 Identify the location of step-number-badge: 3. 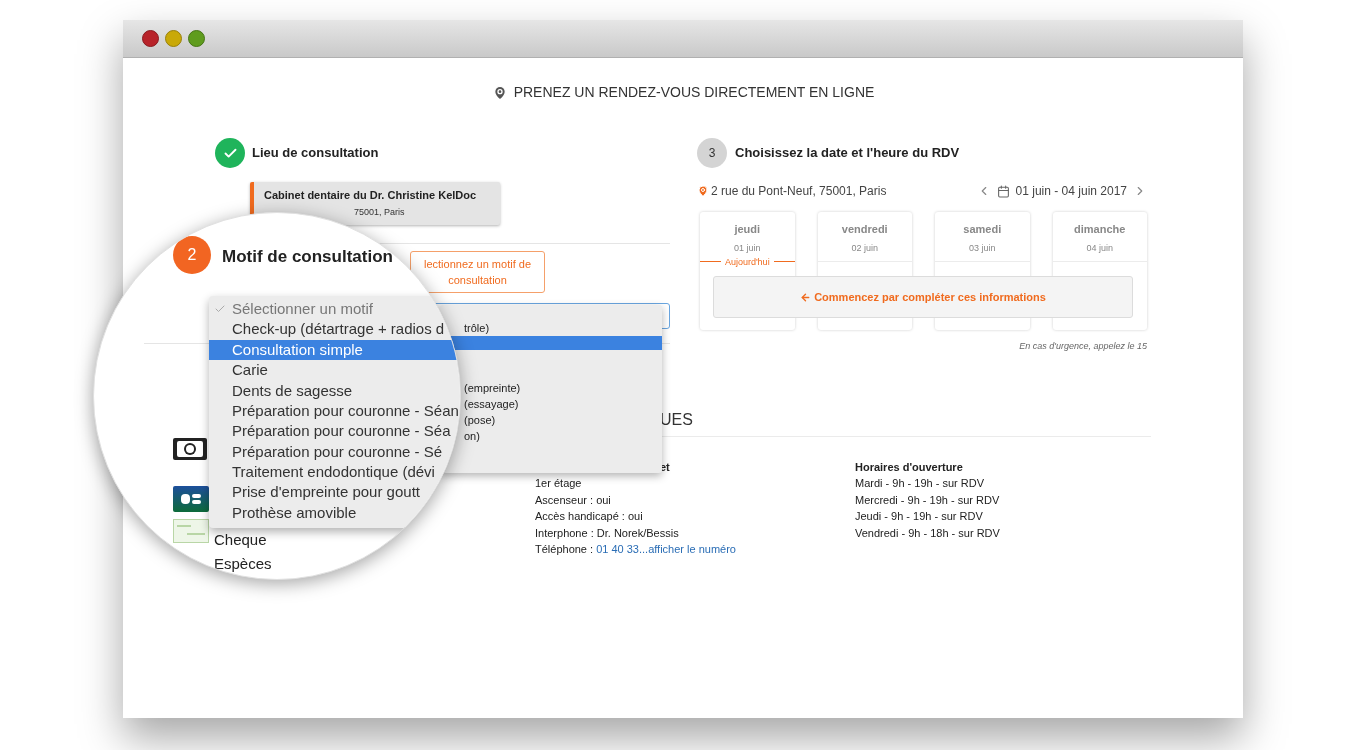
(712, 153).